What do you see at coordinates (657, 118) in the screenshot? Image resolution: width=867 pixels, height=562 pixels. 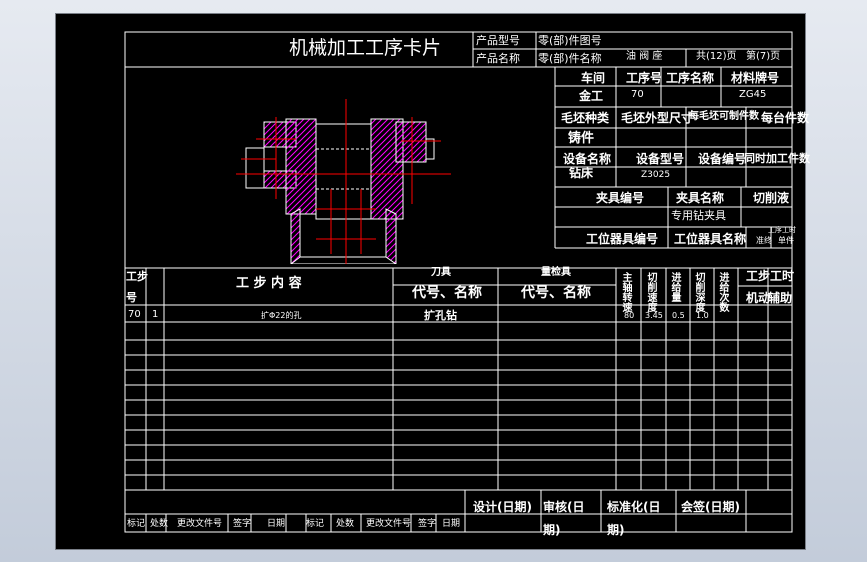 I see `blank-size-label: 毛坯外型尺寸` at bounding box center [657, 118].